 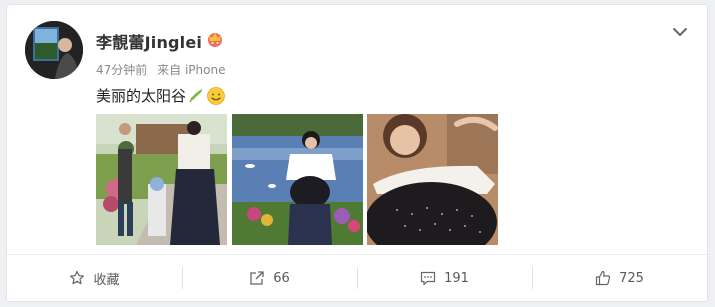 What do you see at coordinates (106, 280) in the screenshot?
I see `favorite-label: 收藏` at bounding box center [106, 280].